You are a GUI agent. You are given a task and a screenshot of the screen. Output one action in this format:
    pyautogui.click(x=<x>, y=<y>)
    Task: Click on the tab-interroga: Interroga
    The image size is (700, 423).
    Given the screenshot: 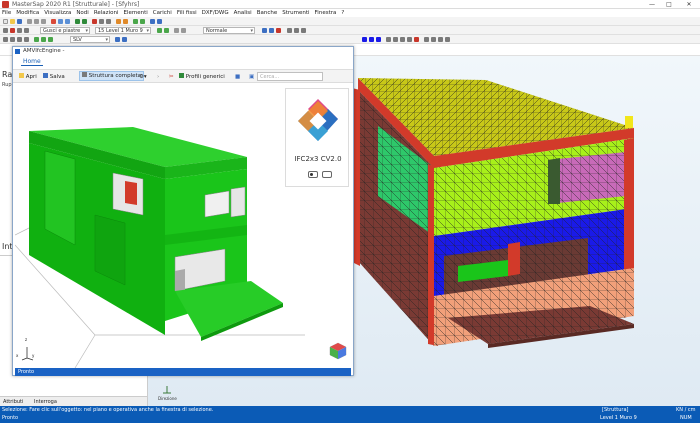 What is the action you would take?
    pyautogui.click(x=45, y=402)
    